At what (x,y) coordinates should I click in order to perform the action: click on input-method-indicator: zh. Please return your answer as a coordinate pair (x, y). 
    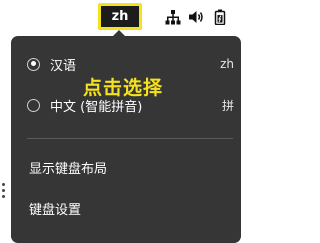
    Looking at the image, I should click on (120, 16).